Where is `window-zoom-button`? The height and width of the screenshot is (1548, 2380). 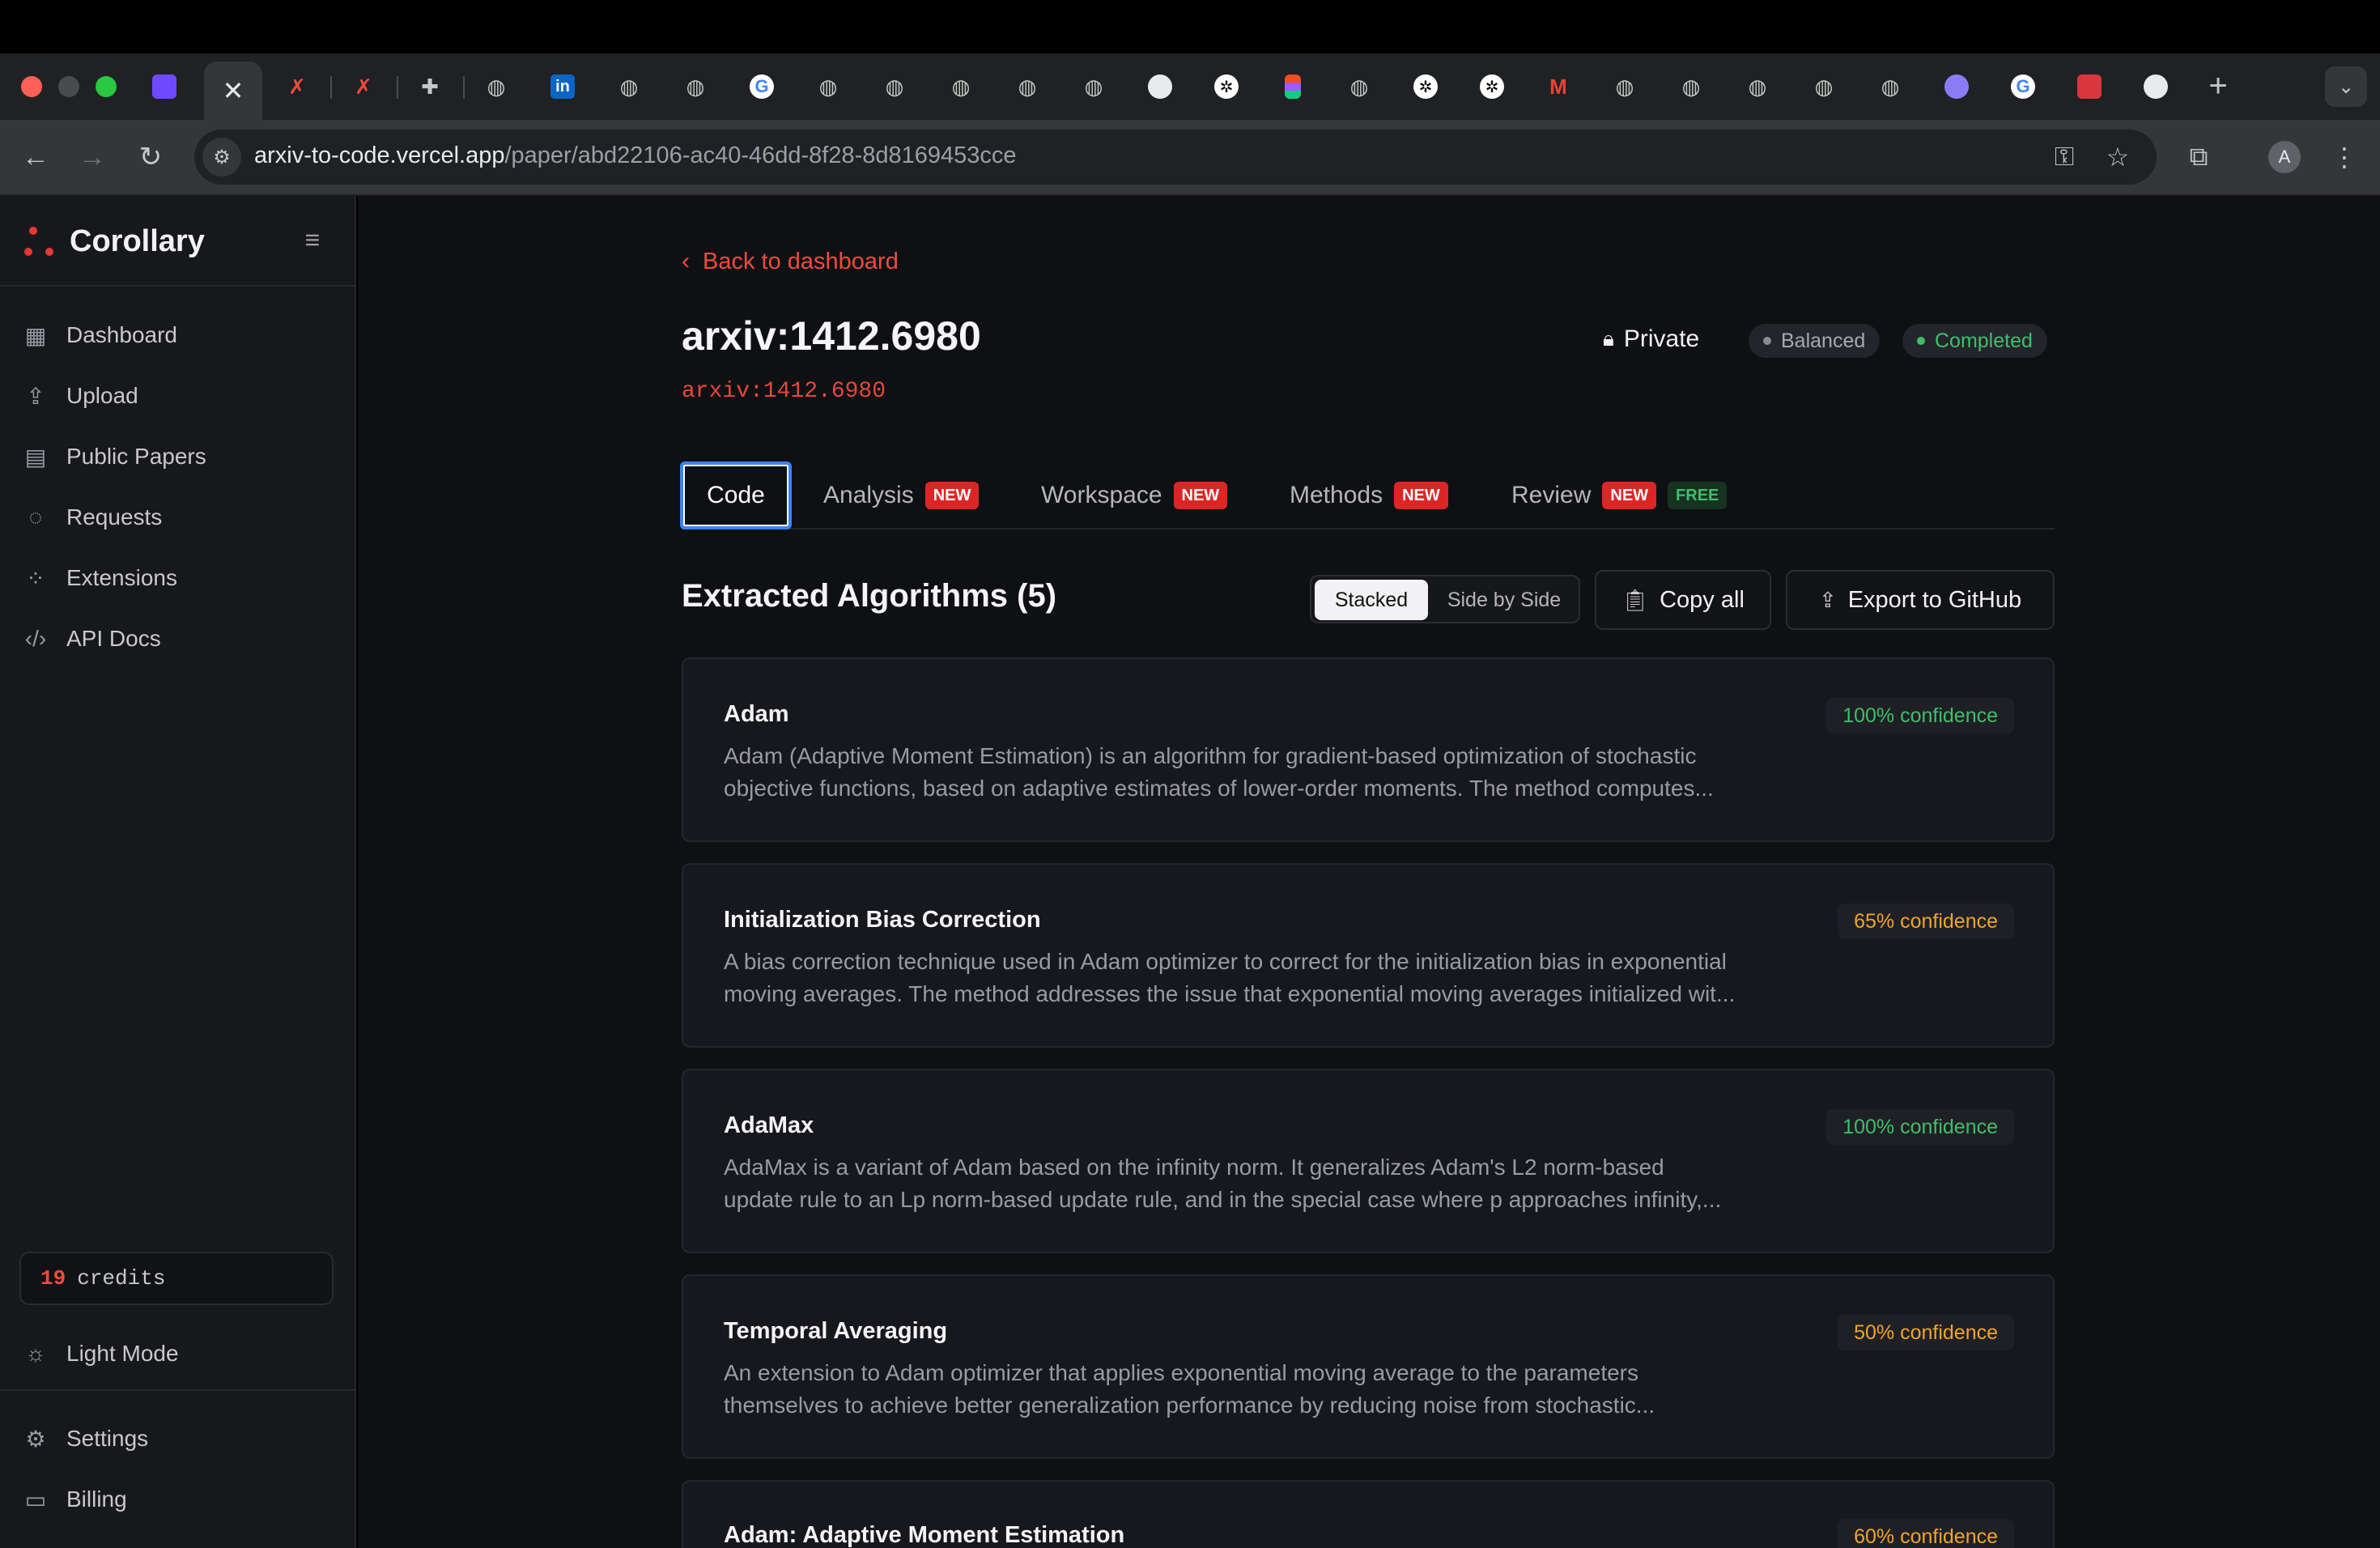 window-zoom-button is located at coordinates (106, 87).